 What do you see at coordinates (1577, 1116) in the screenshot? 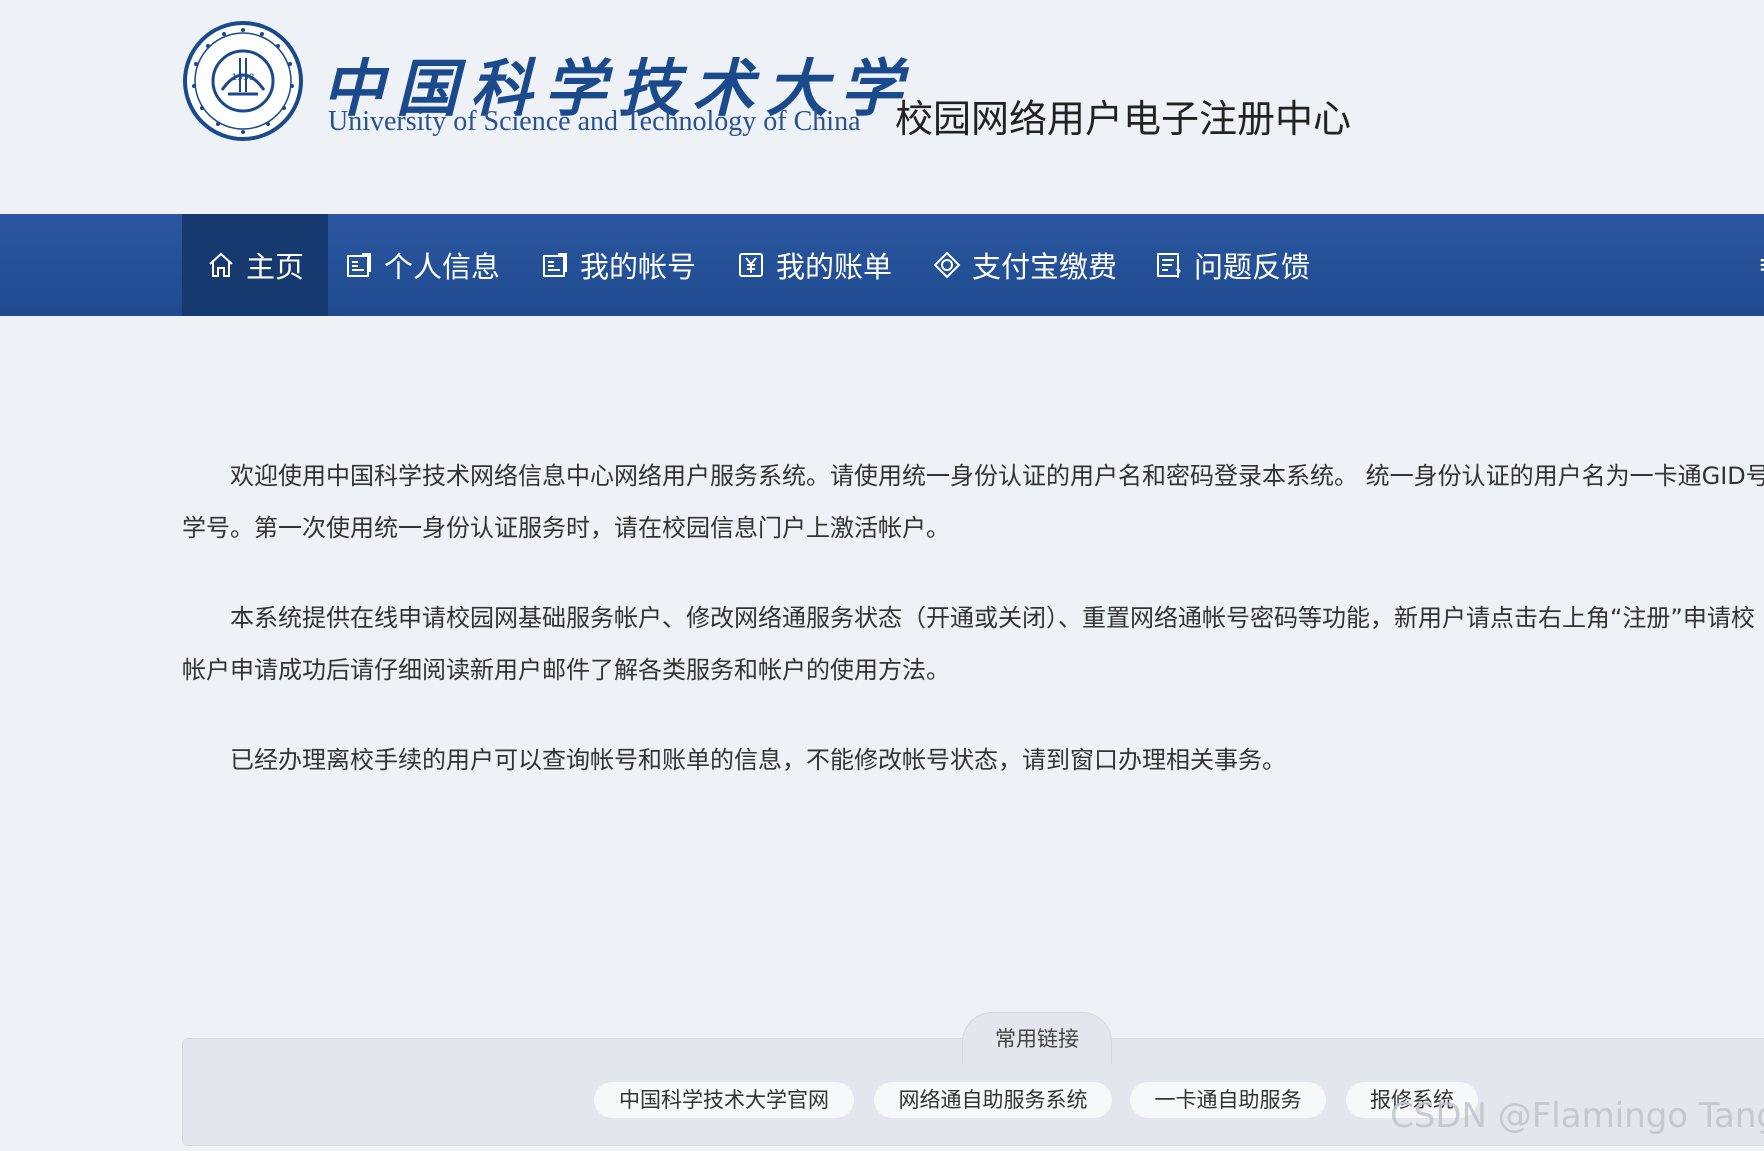
I see `csdn-watermark: CSDN @Flamingo Tango` at bounding box center [1577, 1116].